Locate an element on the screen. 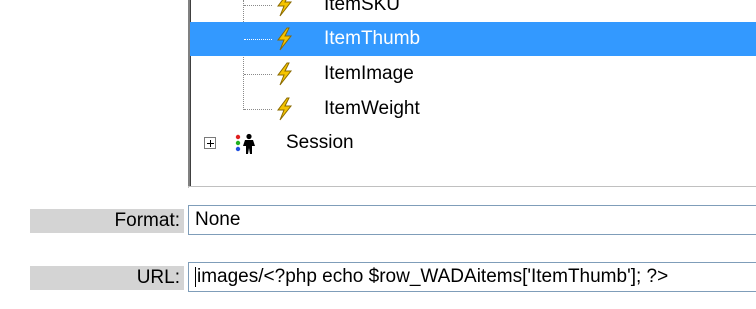 The height and width of the screenshot is (309, 756). tree-item-label: Session is located at coordinates (320, 142).